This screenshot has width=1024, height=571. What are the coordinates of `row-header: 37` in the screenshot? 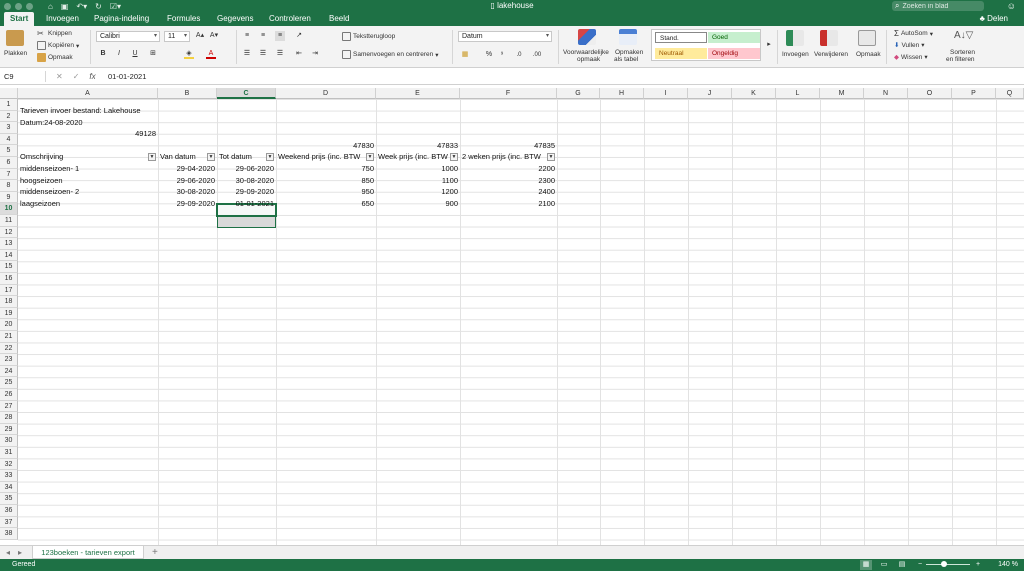 It's located at (9, 522).